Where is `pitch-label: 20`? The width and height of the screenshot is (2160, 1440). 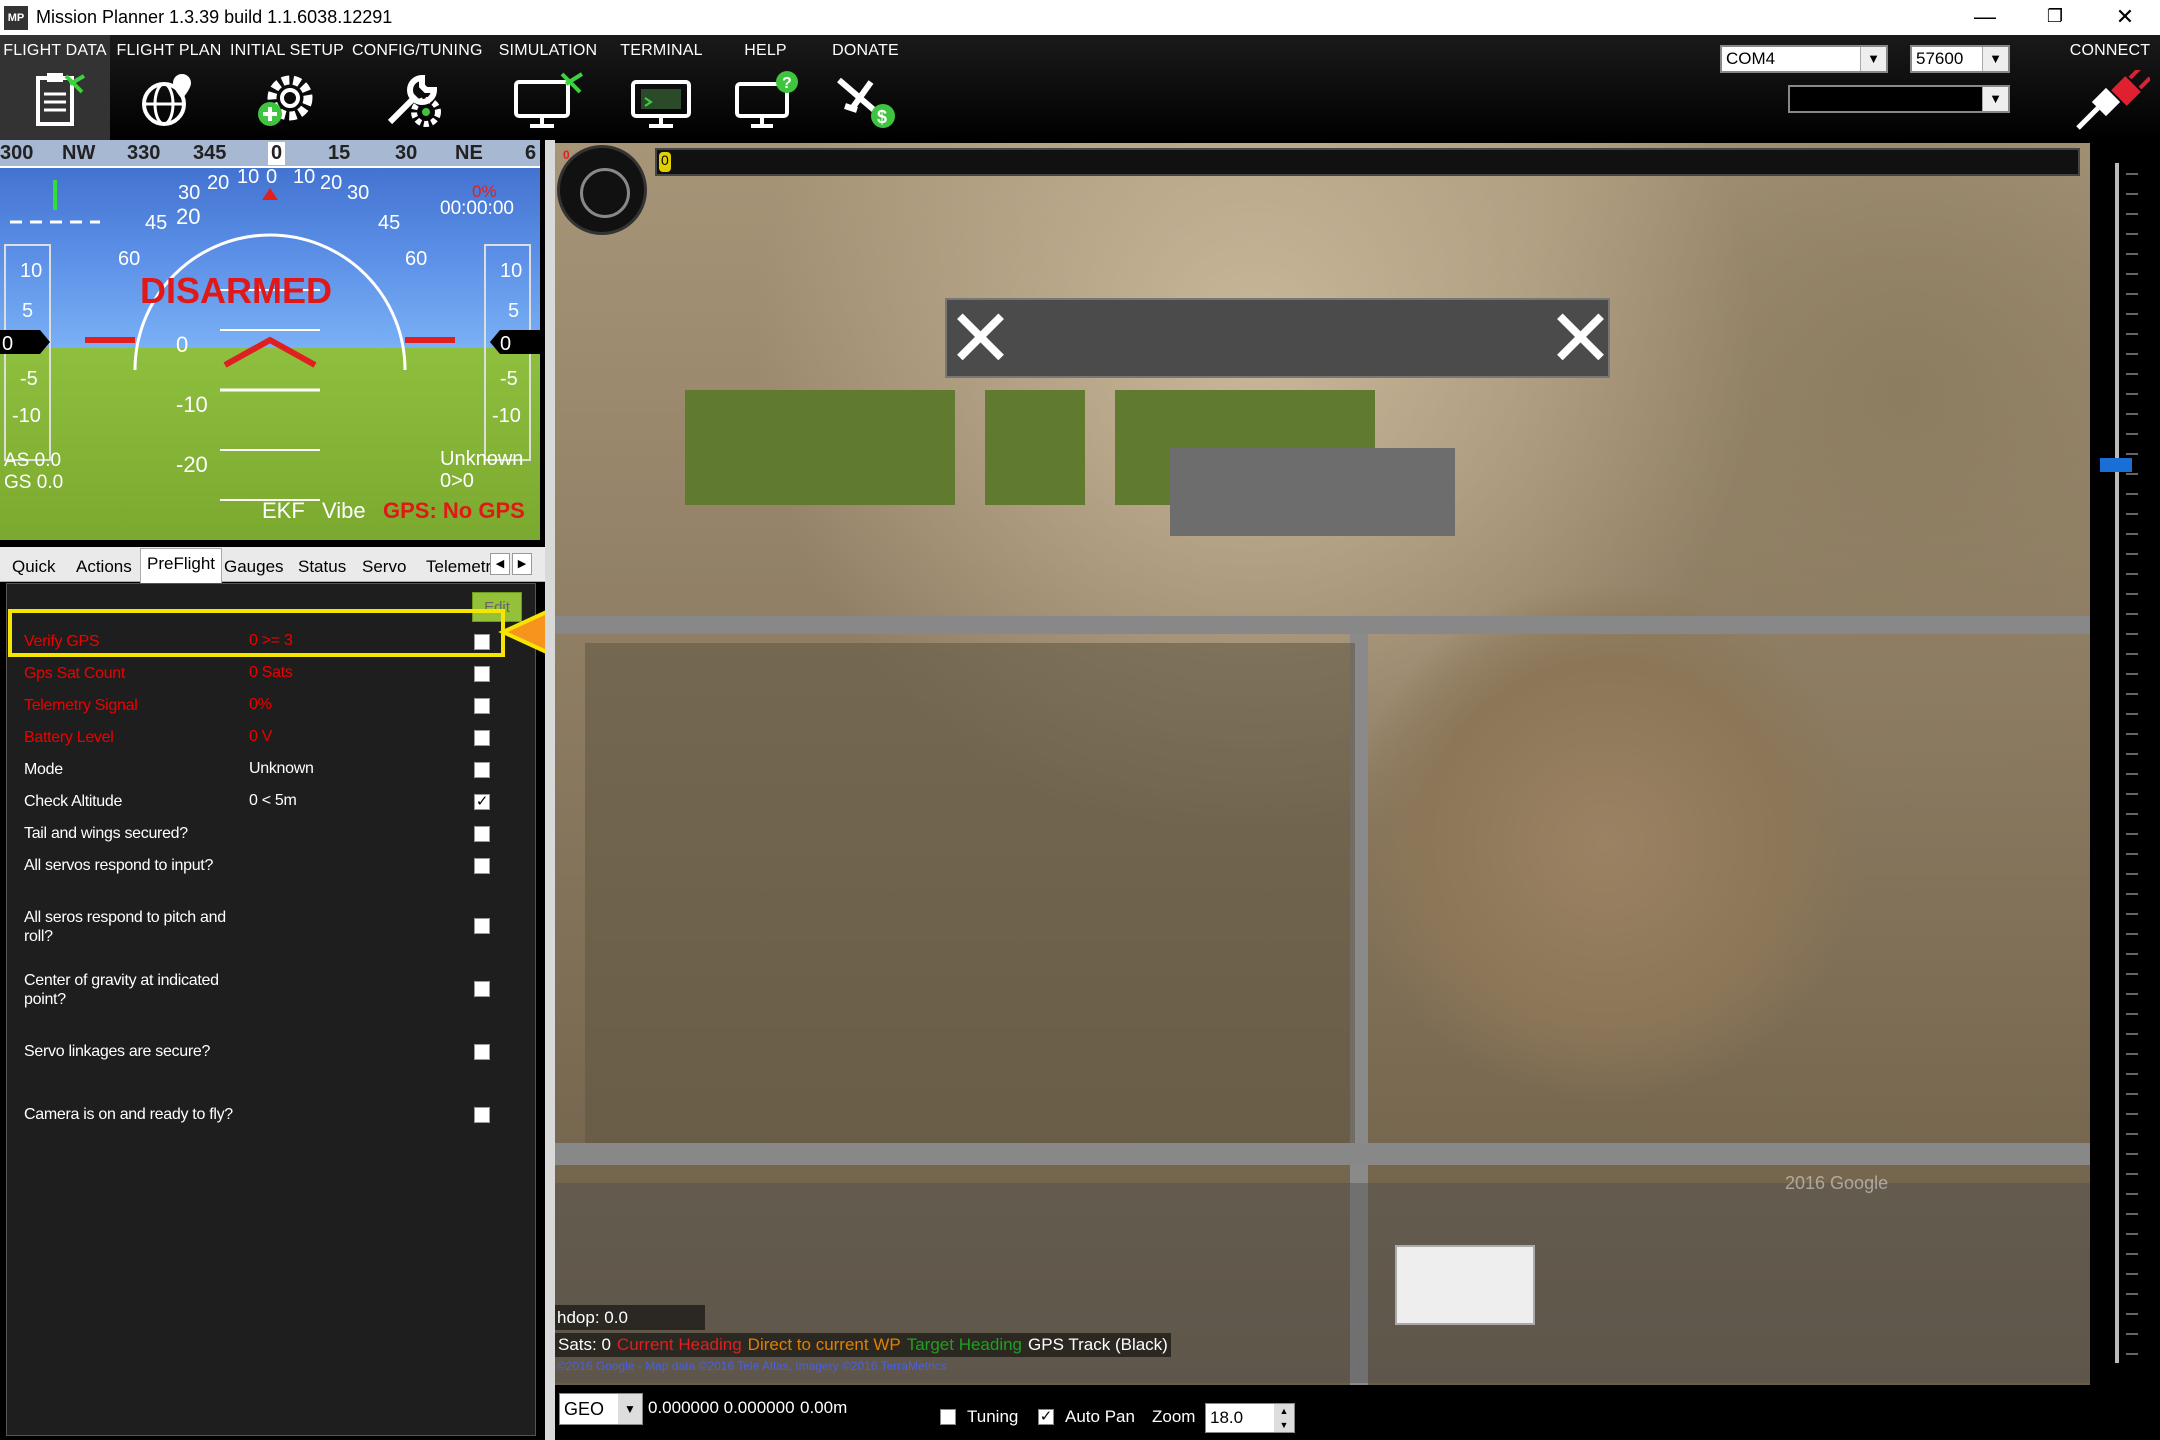 pitch-label: 20 is located at coordinates (188, 216).